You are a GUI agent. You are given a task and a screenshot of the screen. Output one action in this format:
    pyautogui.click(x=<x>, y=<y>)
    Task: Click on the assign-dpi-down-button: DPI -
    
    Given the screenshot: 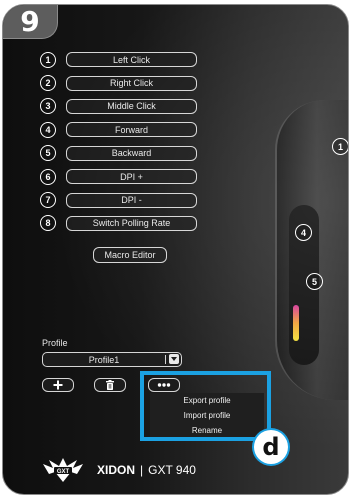 What is the action you would take?
    pyautogui.click(x=131, y=200)
    